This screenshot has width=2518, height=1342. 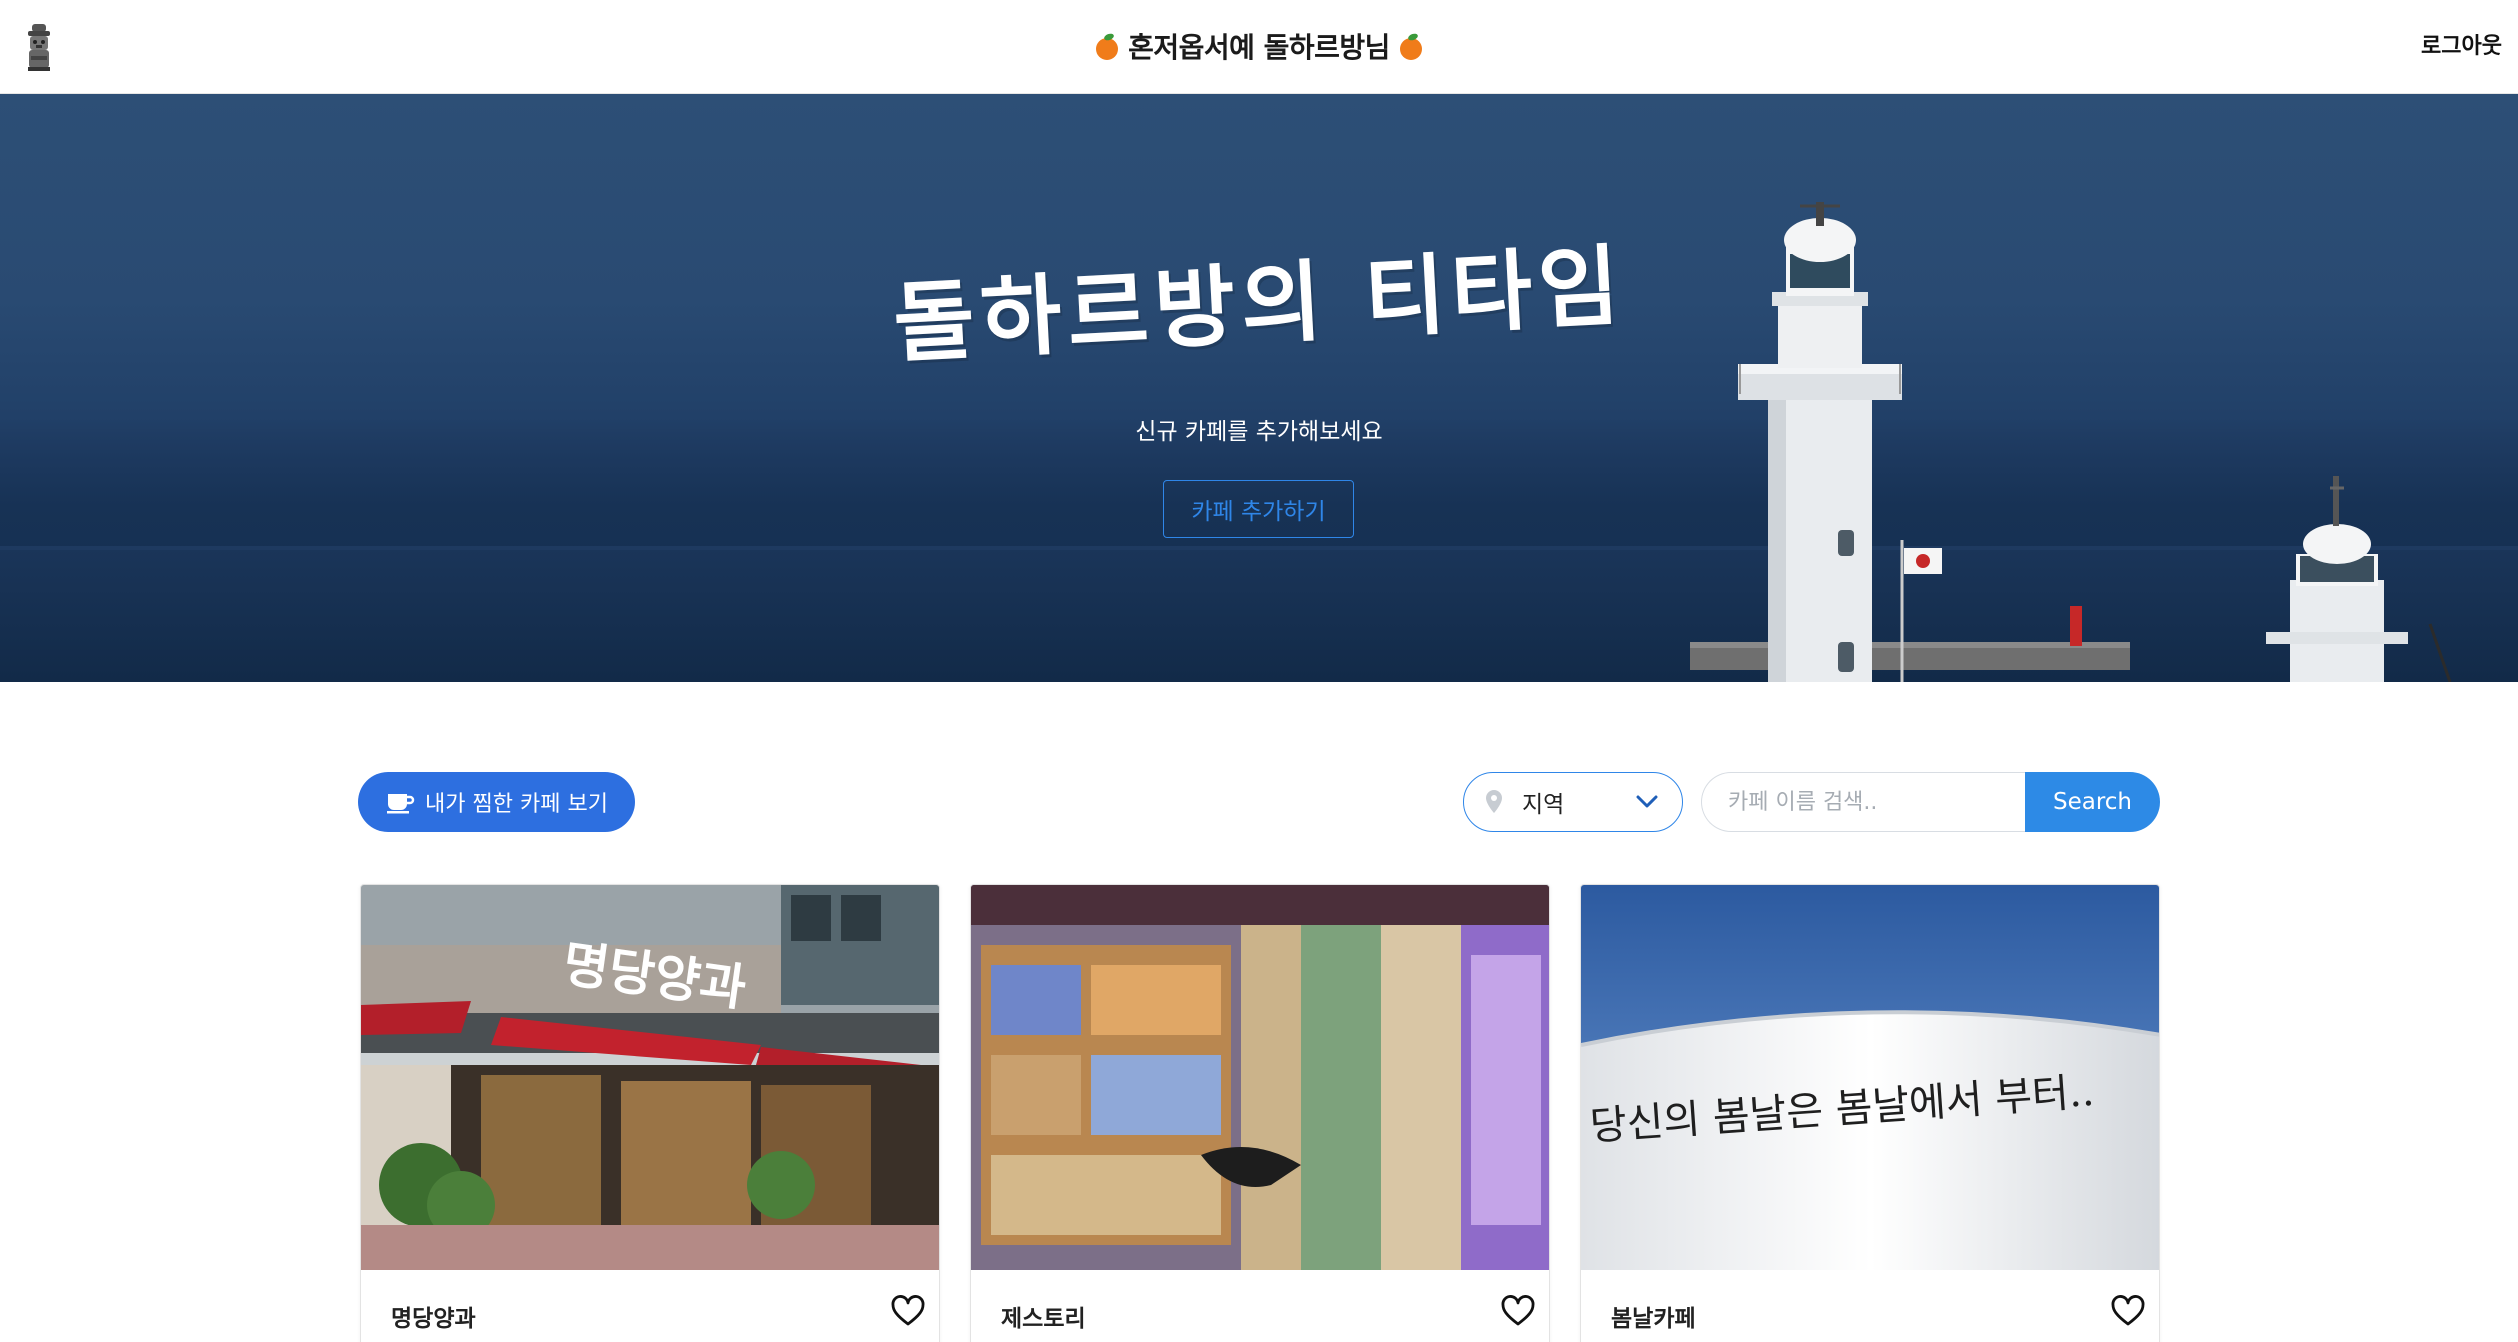 What do you see at coordinates (516, 804) in the screenshot?
I see `favorite-cafes-label: 내가 찜한 카페 보기` at bounding box center [516, 804].